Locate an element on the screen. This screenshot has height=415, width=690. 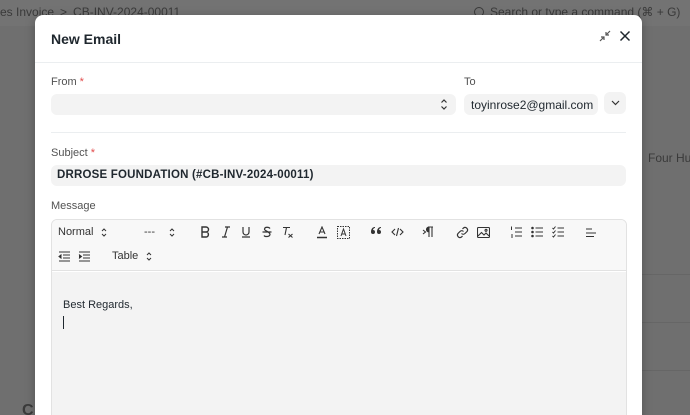
ordered-list-icon is located at coordinates (516, 232).